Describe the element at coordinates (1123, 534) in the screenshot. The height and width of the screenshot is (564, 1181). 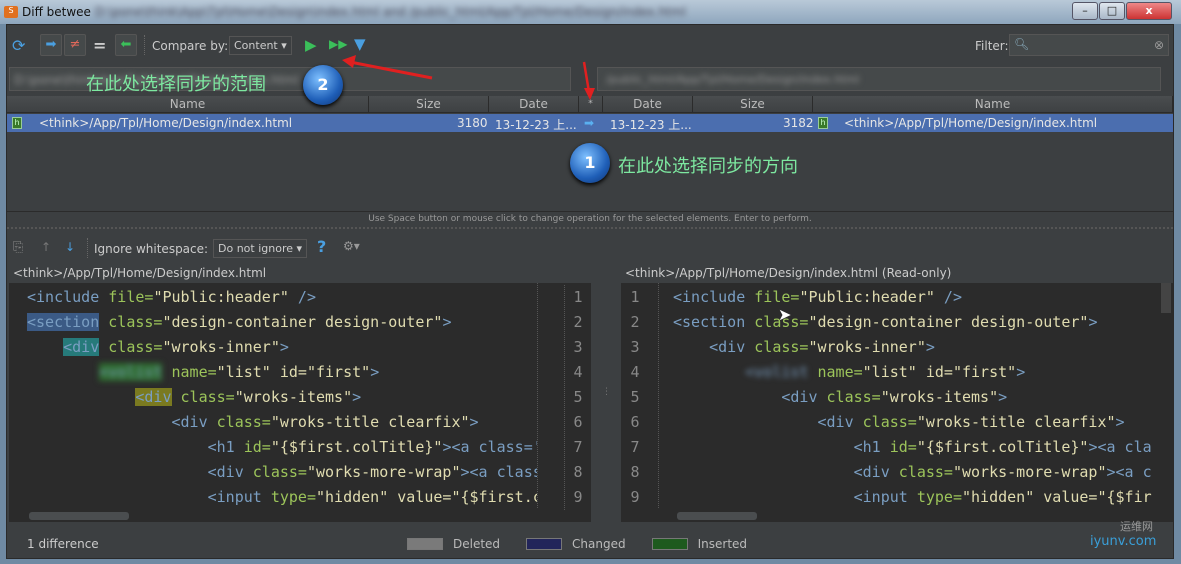
I see `watermark: 运维网 iyunv.com` at that location.